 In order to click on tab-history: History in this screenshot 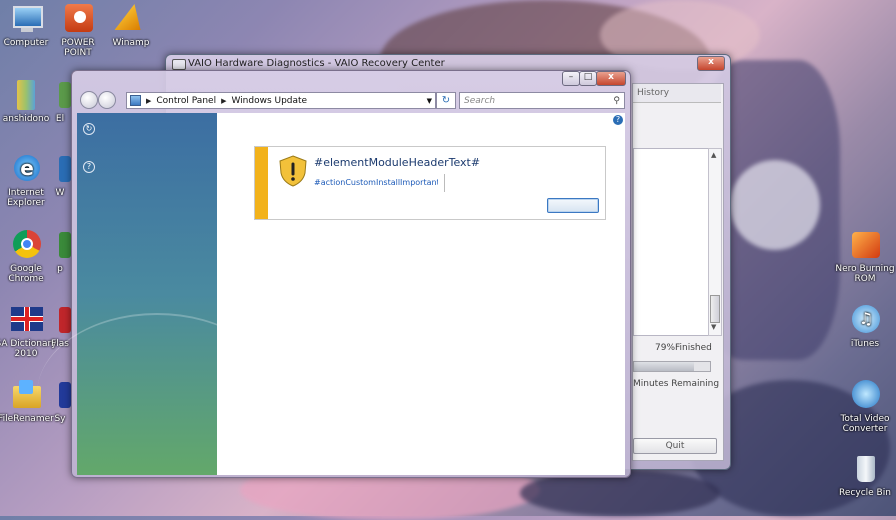, I will do `click(677, 93)`.